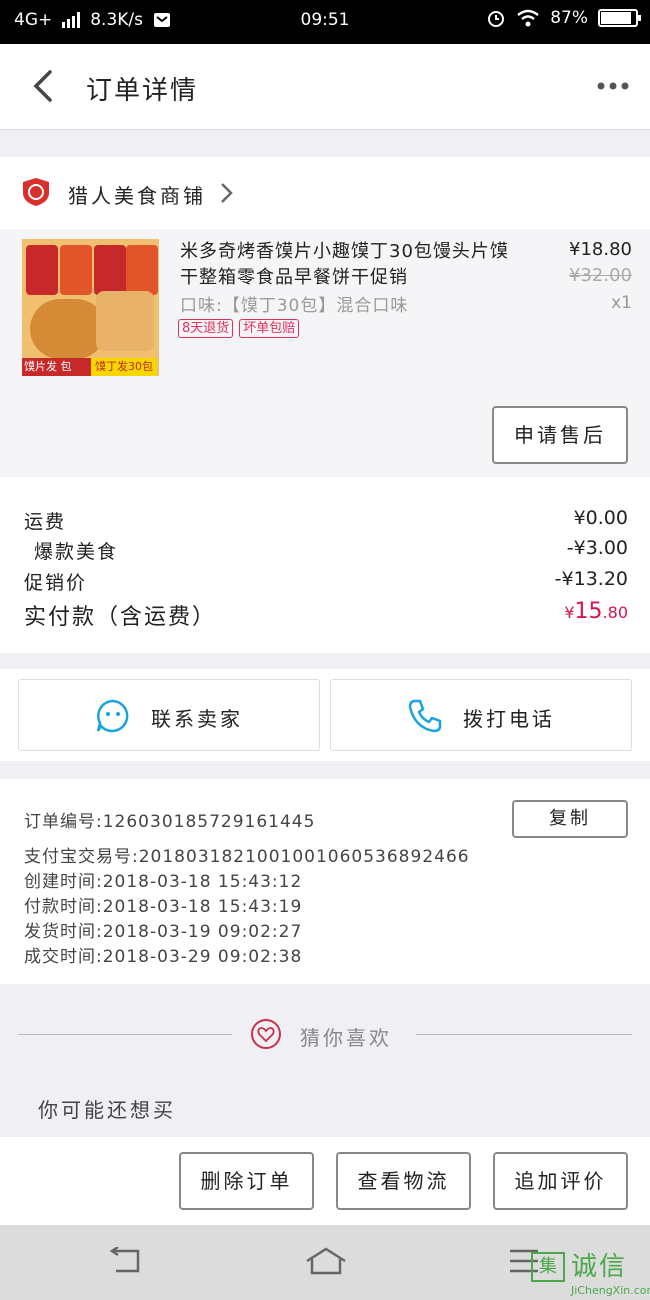  Describe the element at coordinates (600, 518) in the screenshot. I see `shipping-value: ¥0.00` at that location.